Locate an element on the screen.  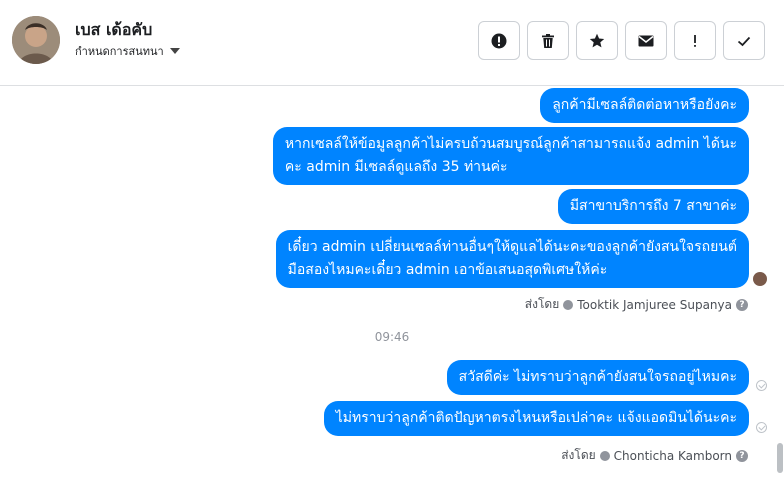
contact-name: เบส เด้อคับ is located at coordinates (113, 30).